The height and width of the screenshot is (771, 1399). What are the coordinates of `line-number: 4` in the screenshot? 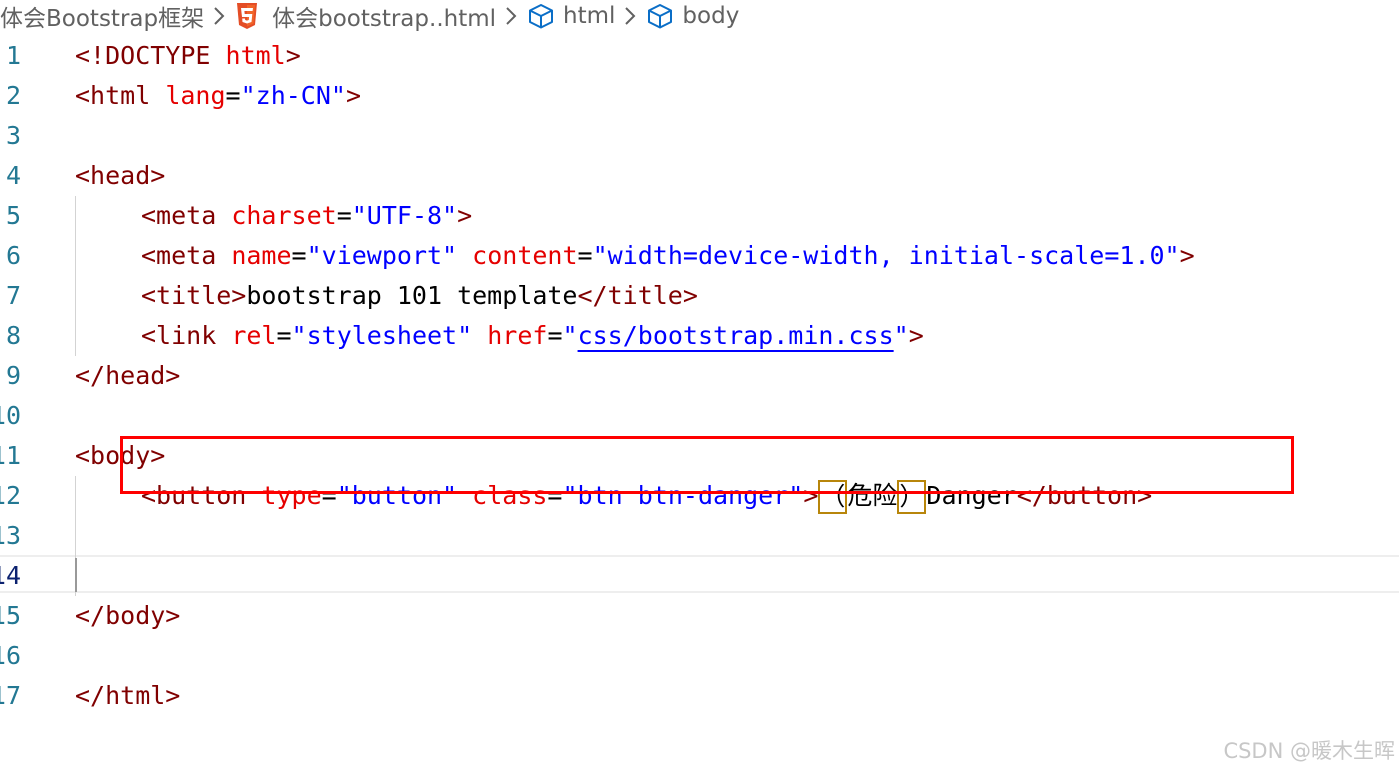 It's located at (13, 175).